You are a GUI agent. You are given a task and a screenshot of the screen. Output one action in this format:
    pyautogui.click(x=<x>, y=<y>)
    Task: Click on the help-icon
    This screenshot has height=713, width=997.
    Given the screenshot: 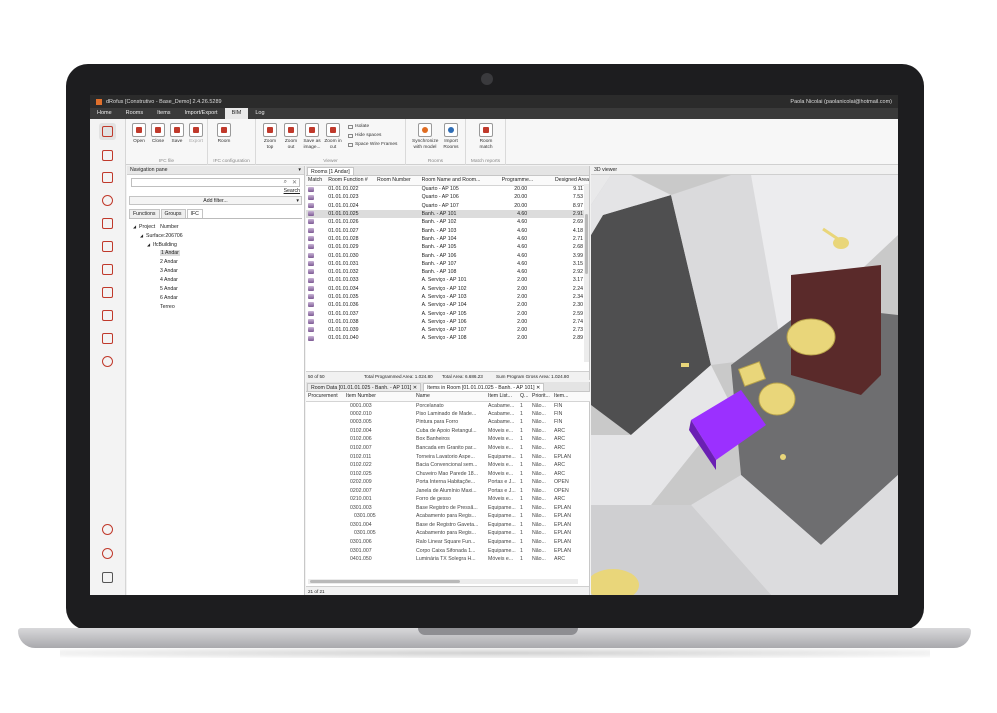 What is the action you would take?
    pyautogui.click(x=107, y=529)
    